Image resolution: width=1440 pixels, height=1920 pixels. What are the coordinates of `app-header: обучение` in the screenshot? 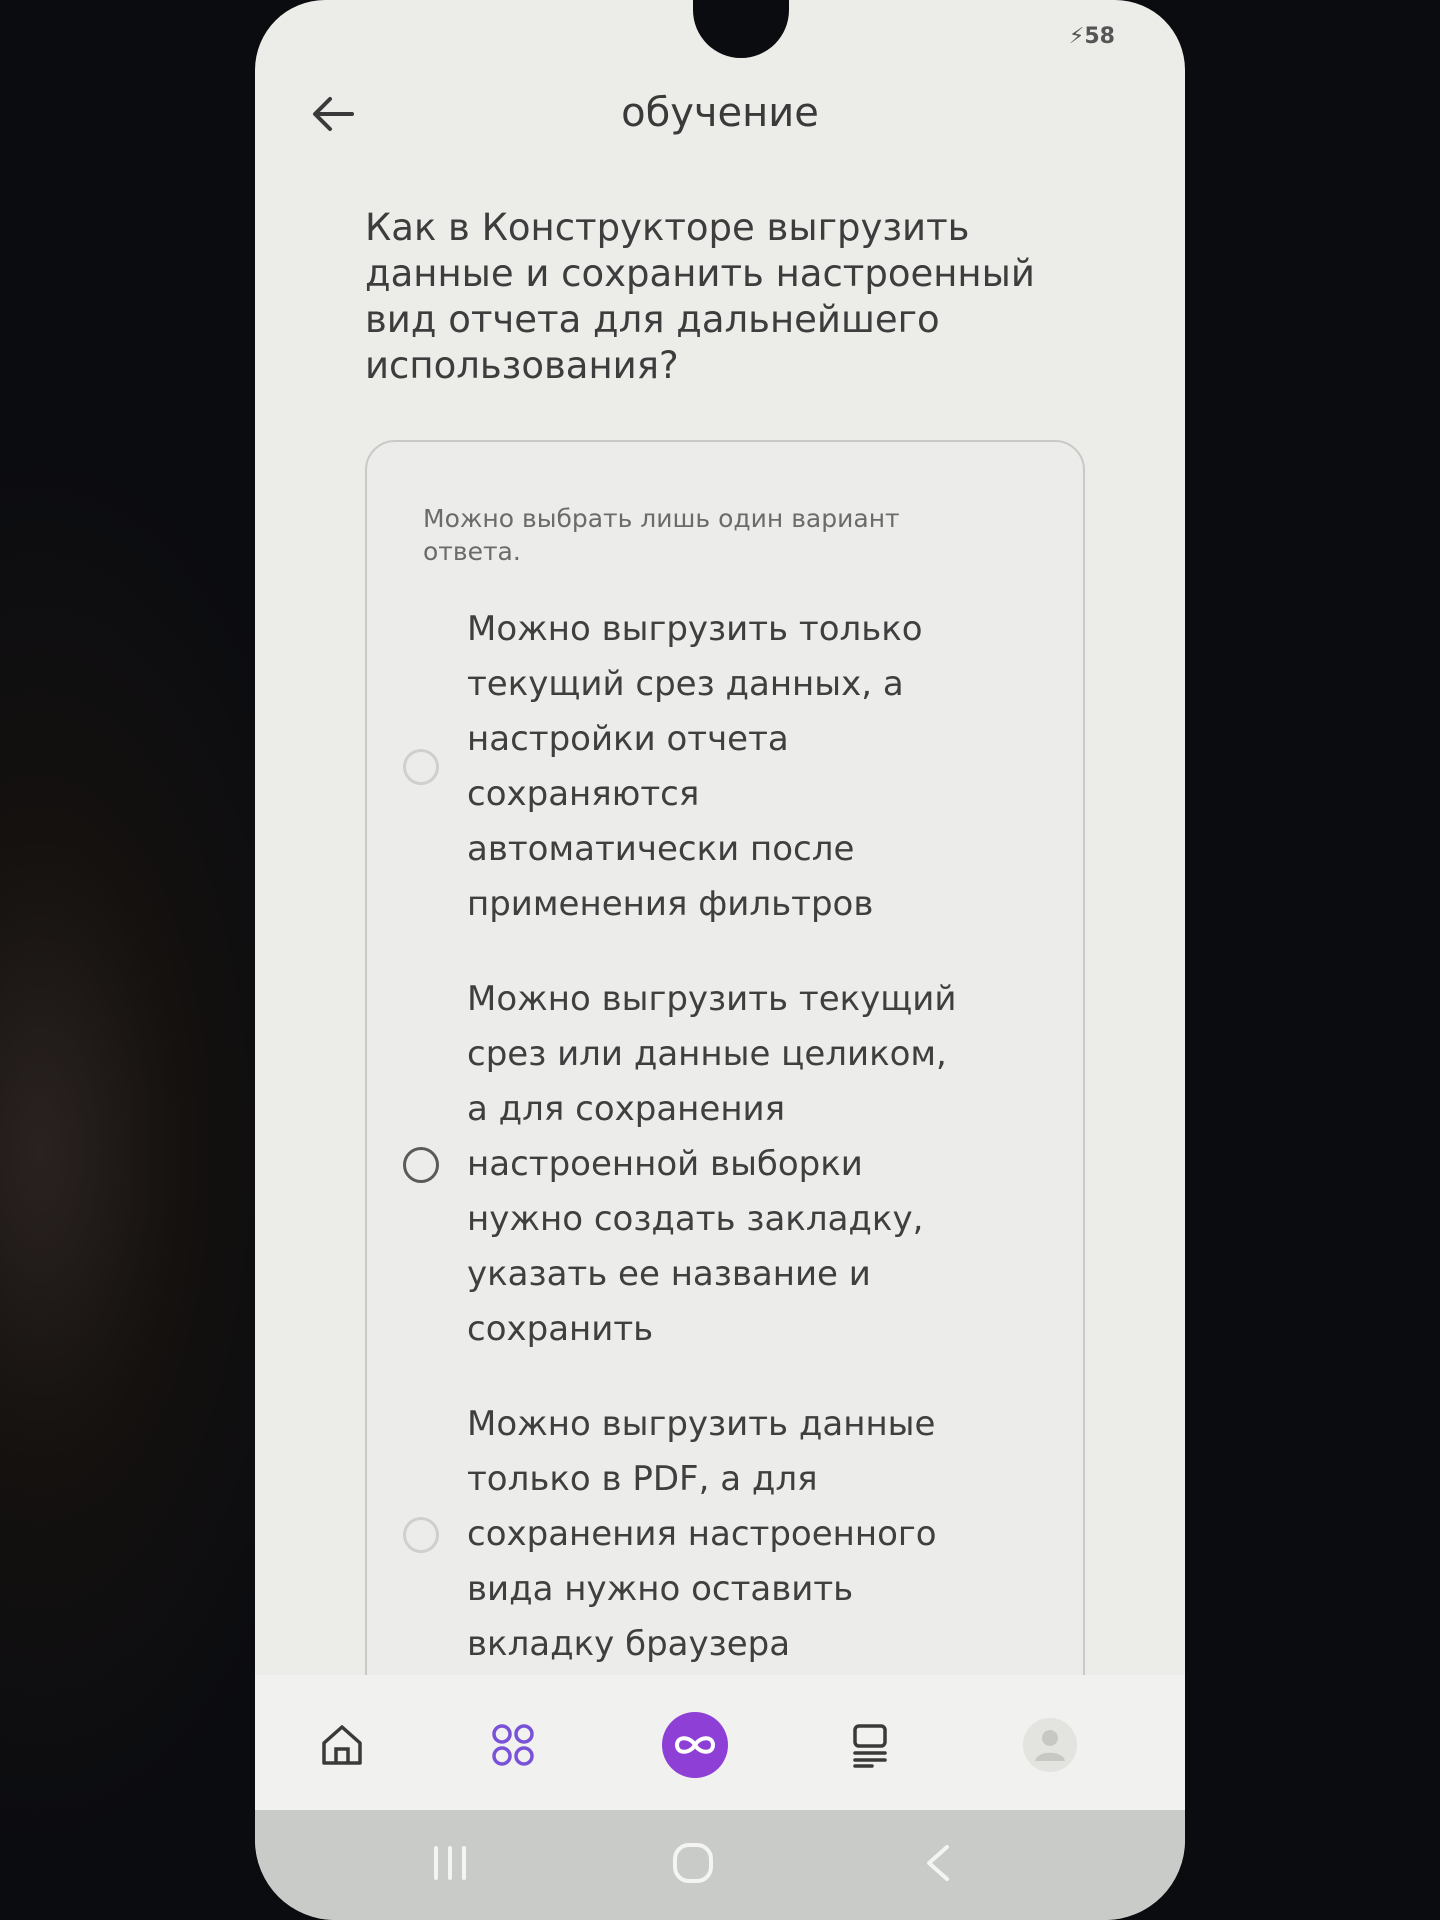 It's located at (720, 120).